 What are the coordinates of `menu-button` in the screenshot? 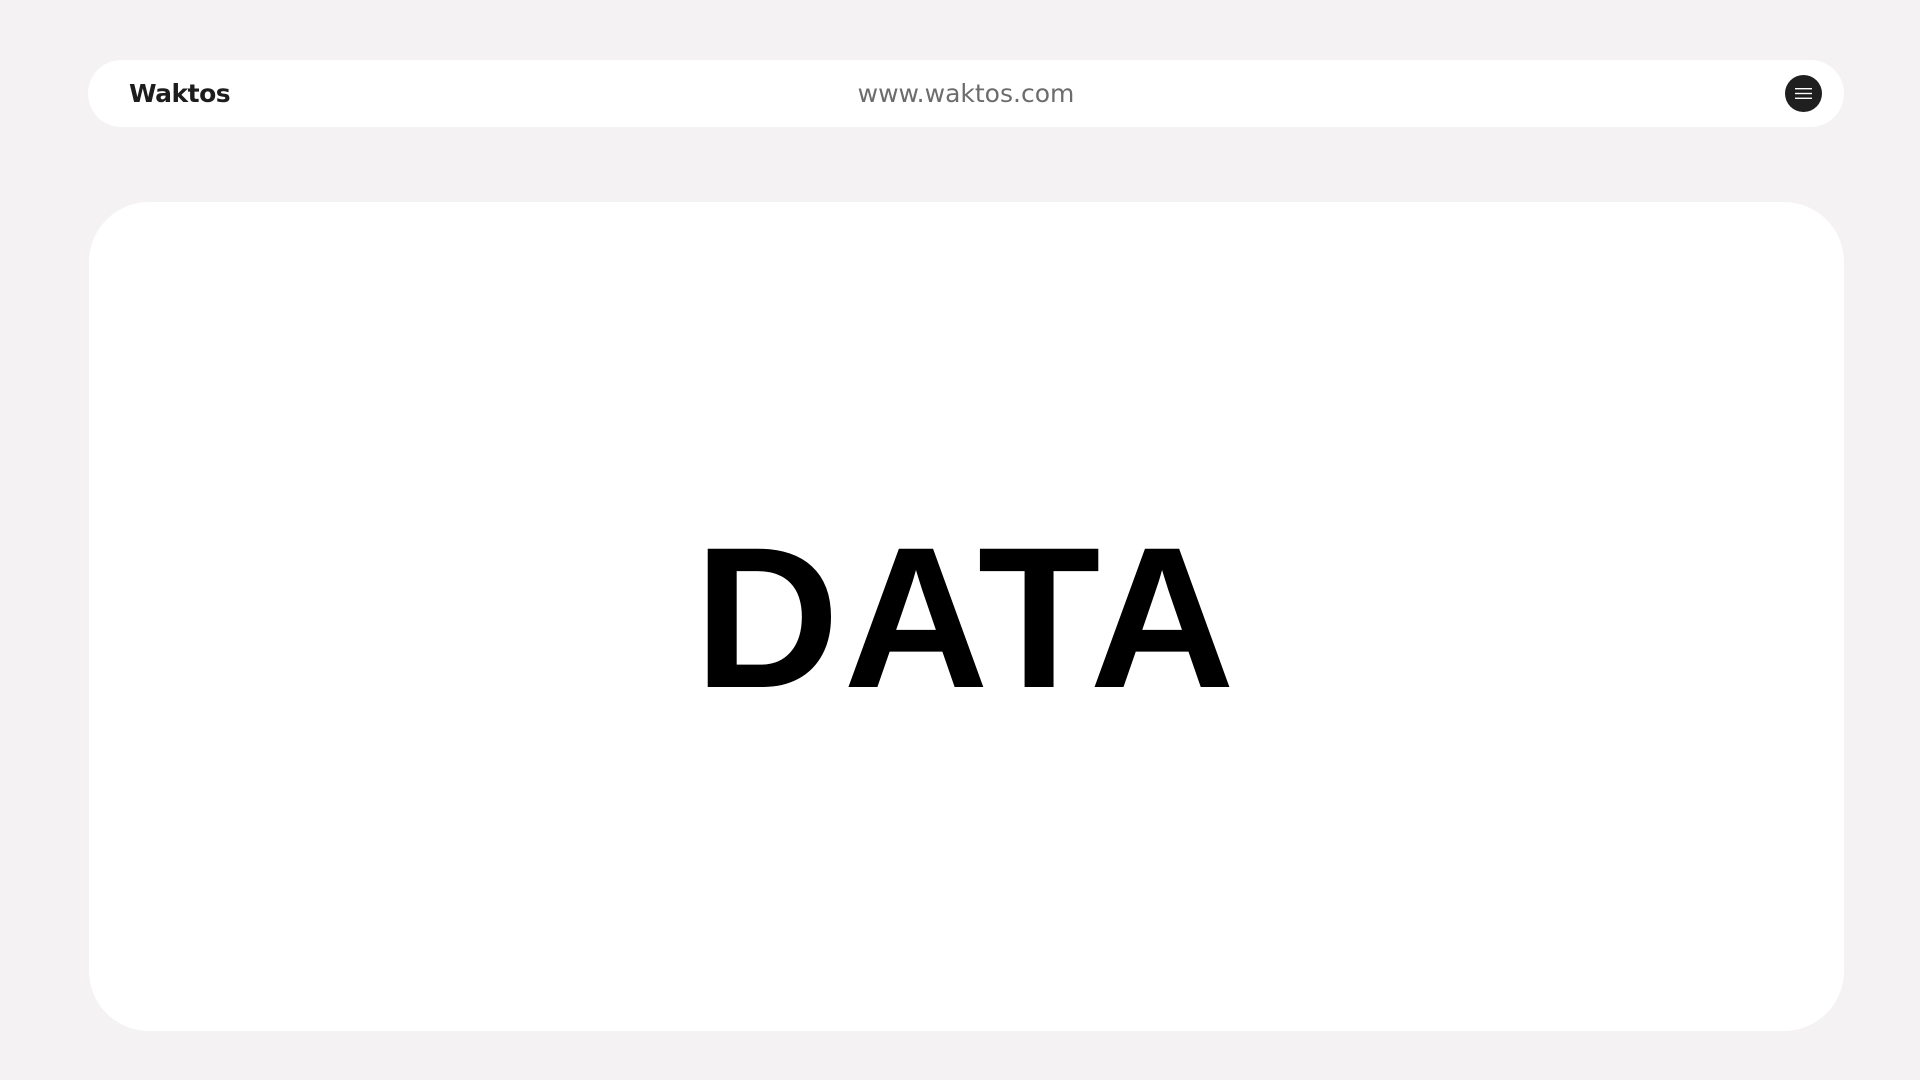 It's located at (1803, 93).